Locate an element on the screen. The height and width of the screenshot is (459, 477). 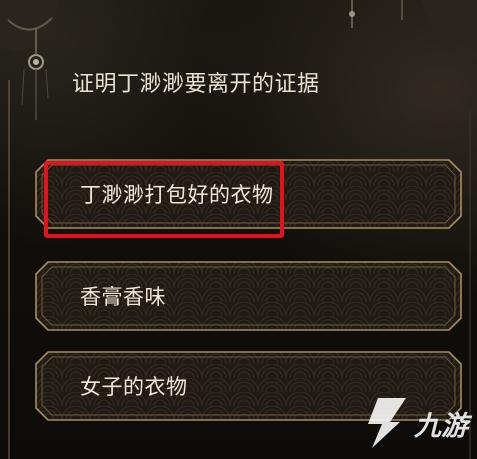
watermark-text: 九游 is located at coordinates (441, 426).